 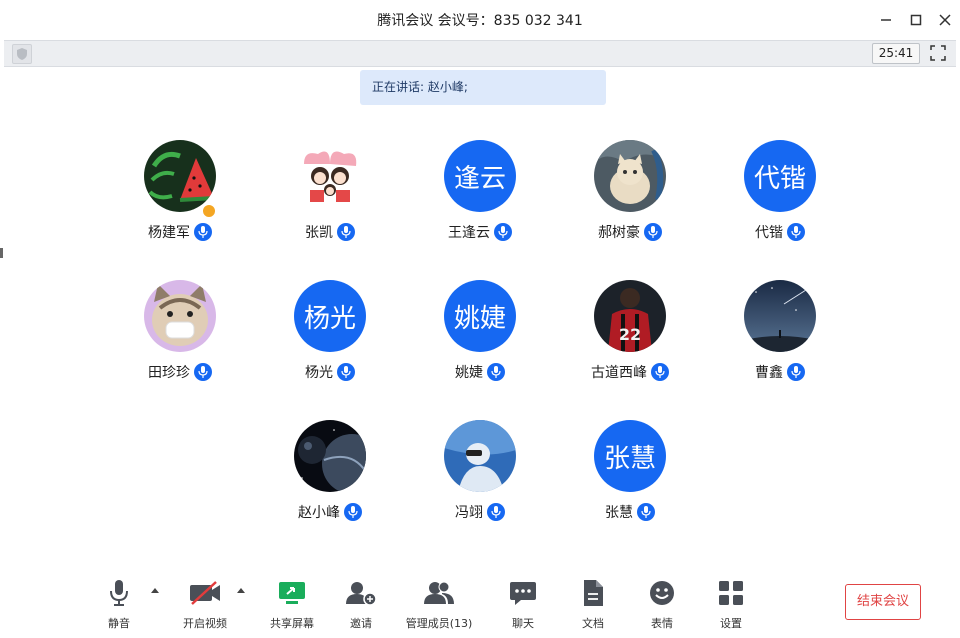 I want to click on participant-tile: 22 古道西峰, so click(x=630, y=335).